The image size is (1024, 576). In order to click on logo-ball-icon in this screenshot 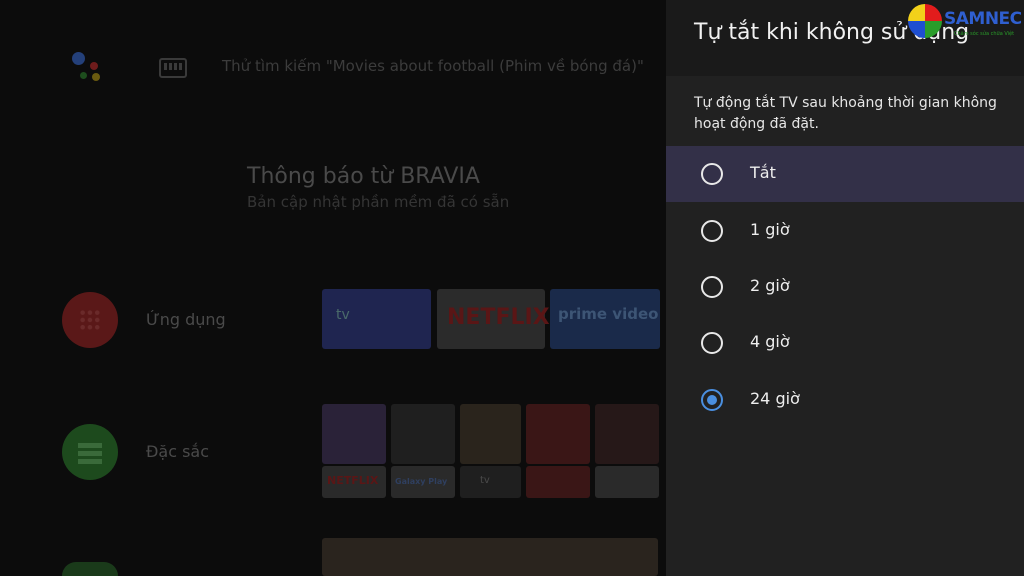, I will do `click(925, 21)`.